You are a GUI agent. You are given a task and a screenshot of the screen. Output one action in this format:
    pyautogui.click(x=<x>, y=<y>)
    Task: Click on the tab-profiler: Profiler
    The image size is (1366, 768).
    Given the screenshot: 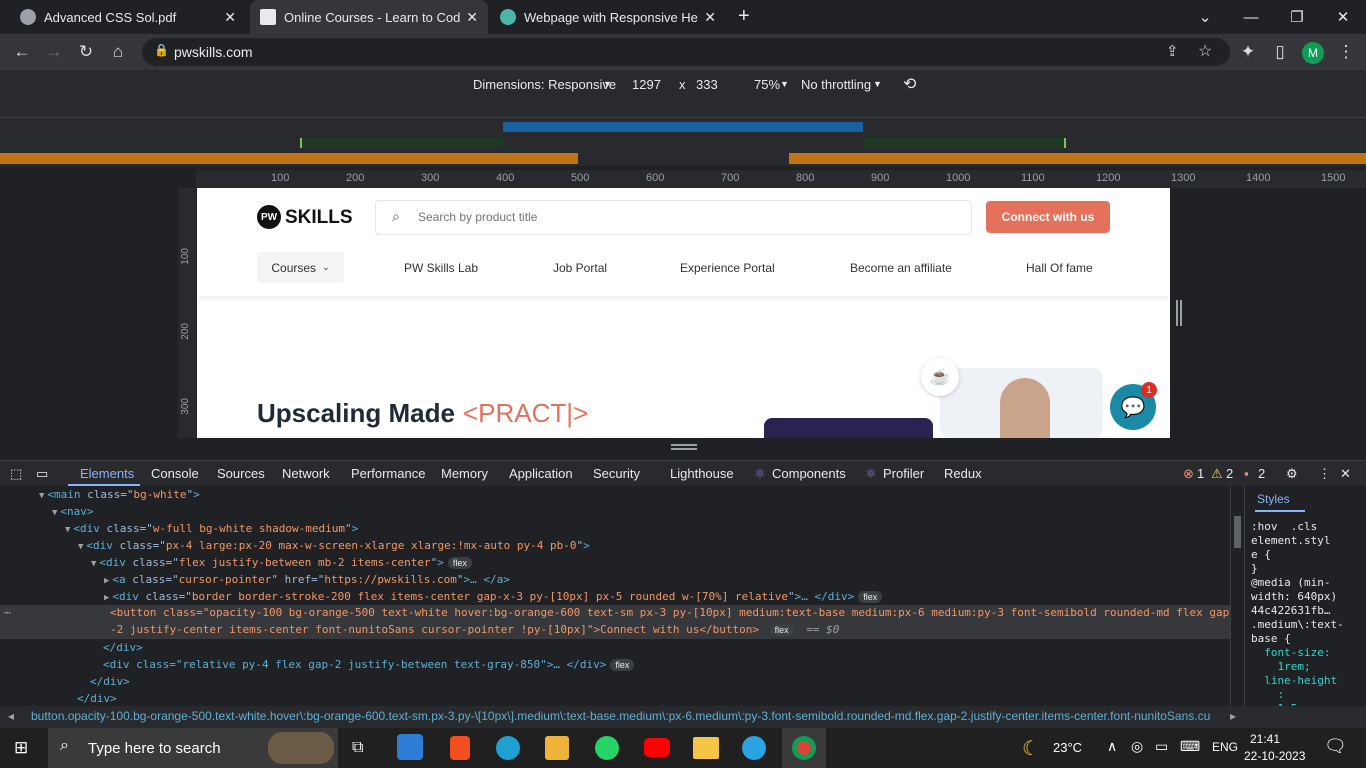 What is the action you would take?
    pyautogui.click(x=903, y=473)
    